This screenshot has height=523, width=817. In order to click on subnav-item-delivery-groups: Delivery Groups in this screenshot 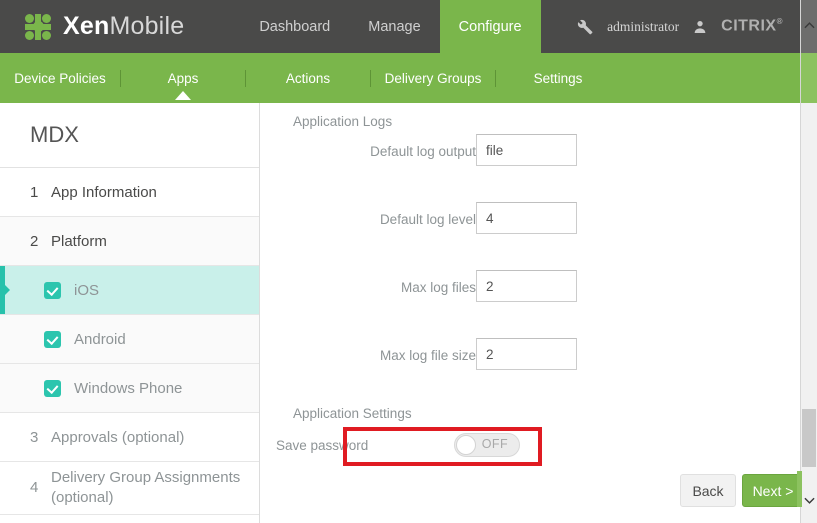, I will do `click(433, 78)`.